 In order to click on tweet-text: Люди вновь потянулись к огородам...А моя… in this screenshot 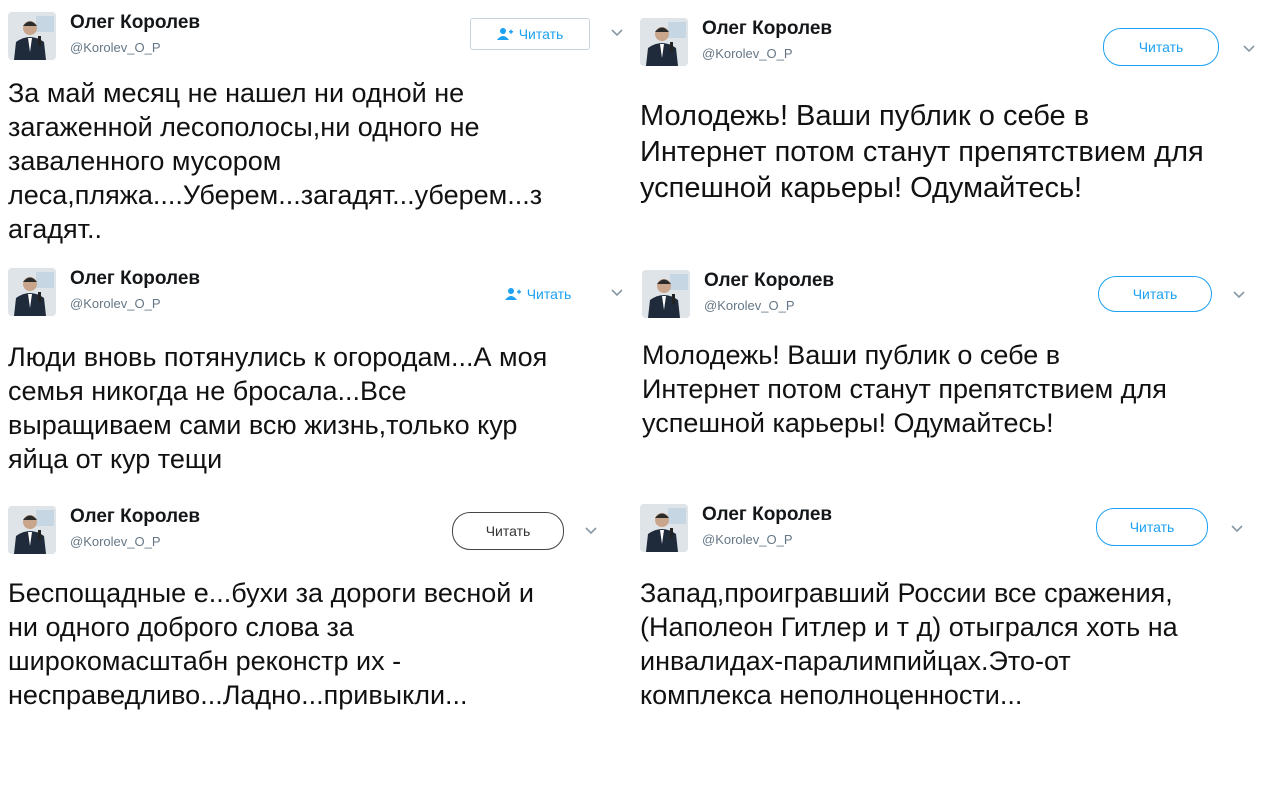, I will do `click(277, 408)`.